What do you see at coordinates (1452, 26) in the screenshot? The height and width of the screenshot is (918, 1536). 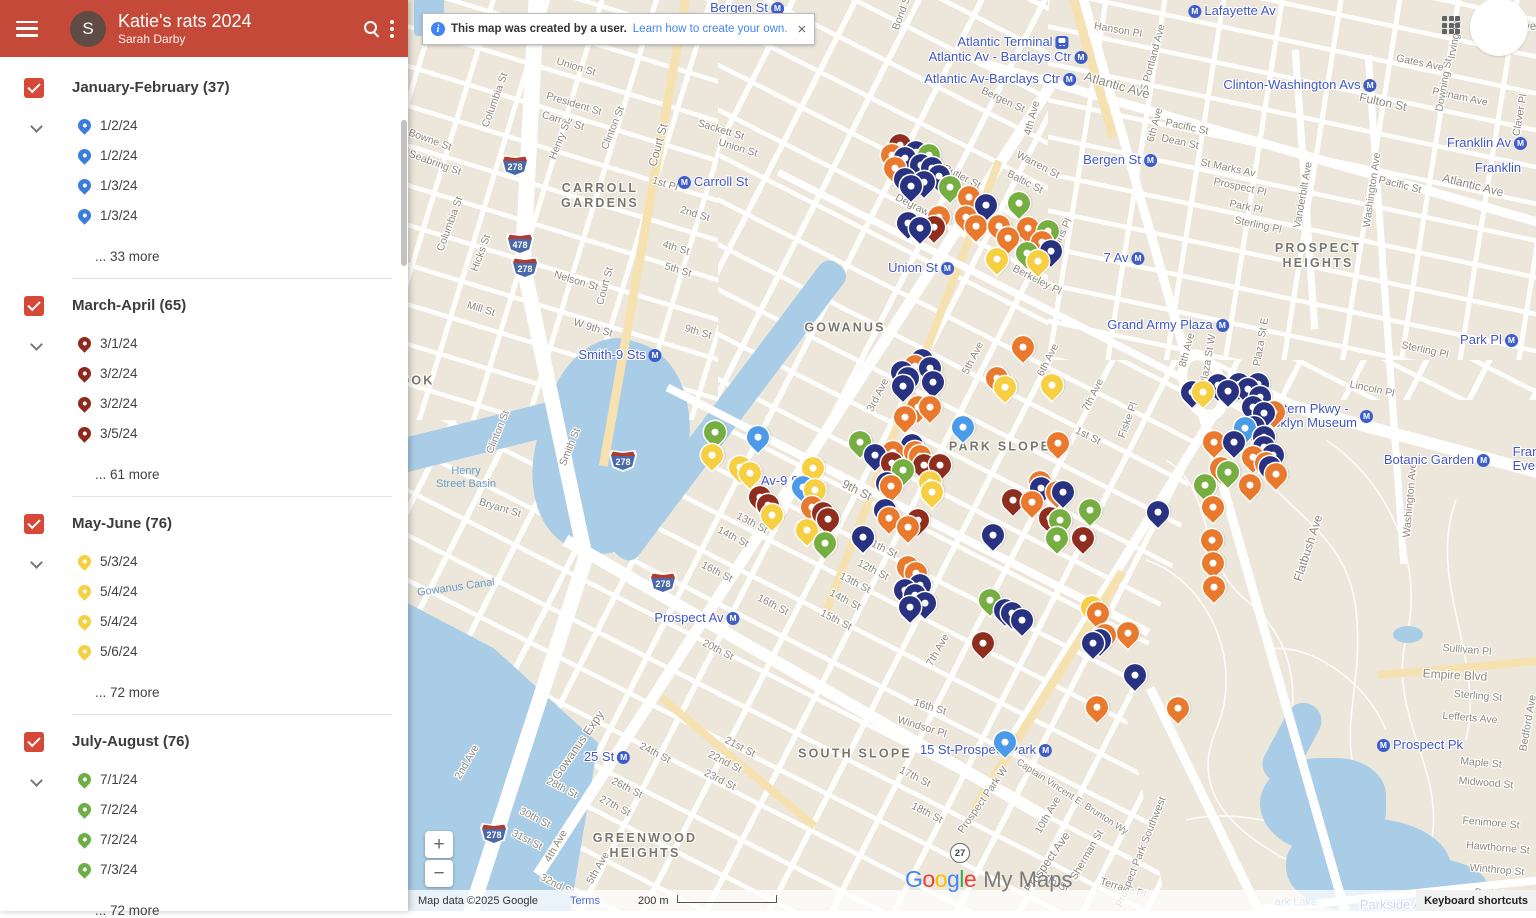 I see `apps-grid-icon` at bounding box center [1452, 26].